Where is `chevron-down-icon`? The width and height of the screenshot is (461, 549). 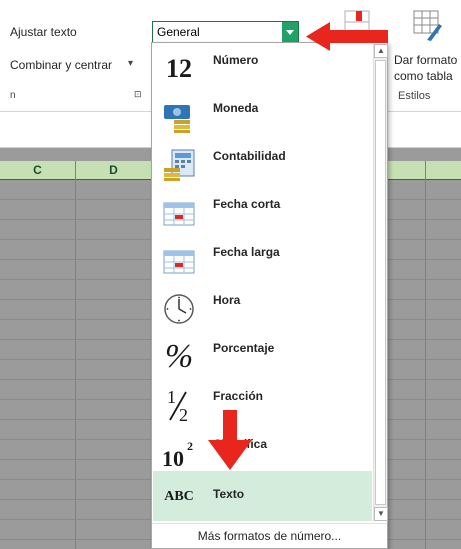
chevron-down-icon is located at coordinates (290, 32).